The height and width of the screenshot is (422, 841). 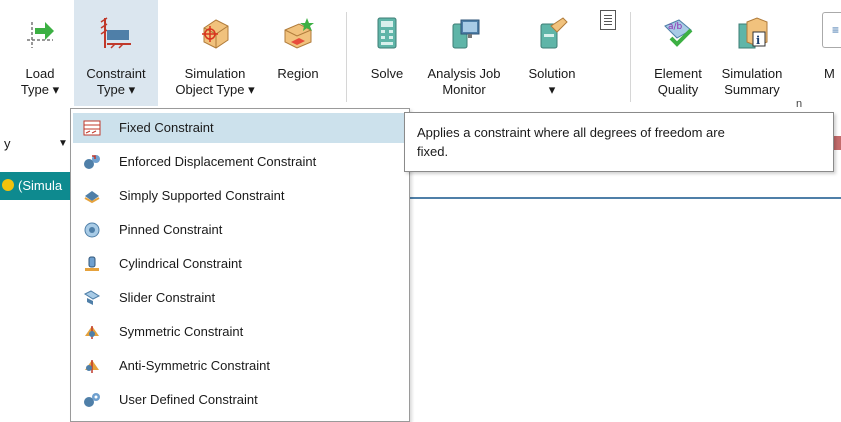 What do you see at coordinates (215, 73) in the screenshot?
I see `simulation-object-type-label-1: Simulation` at bounding box center [215, 73].